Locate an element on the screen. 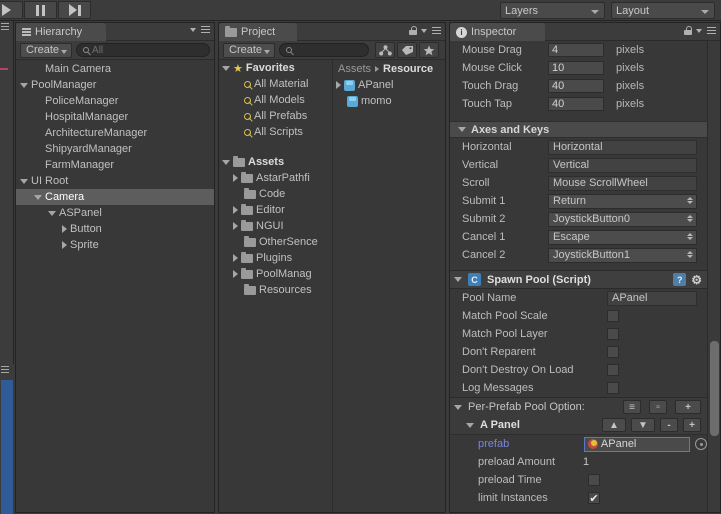 The height and width of the screenshot is (514, 721). move-down-icon: ▼ is located at coordinates (643, 425).